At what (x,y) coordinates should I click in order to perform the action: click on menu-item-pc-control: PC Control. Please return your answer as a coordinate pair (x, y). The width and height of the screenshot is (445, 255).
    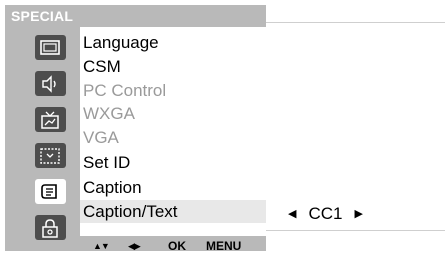
    Looking at the image, I should click on (125, 90).